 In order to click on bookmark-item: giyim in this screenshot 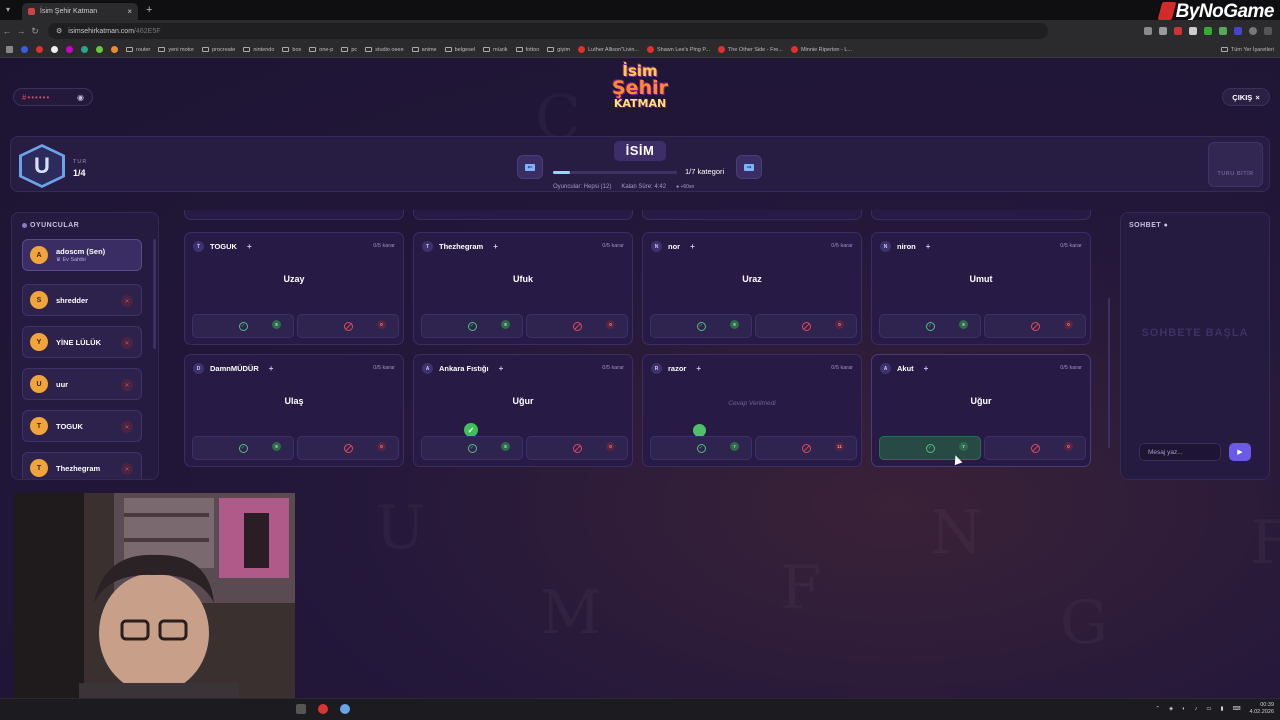, I will do `click(558, 50)`.